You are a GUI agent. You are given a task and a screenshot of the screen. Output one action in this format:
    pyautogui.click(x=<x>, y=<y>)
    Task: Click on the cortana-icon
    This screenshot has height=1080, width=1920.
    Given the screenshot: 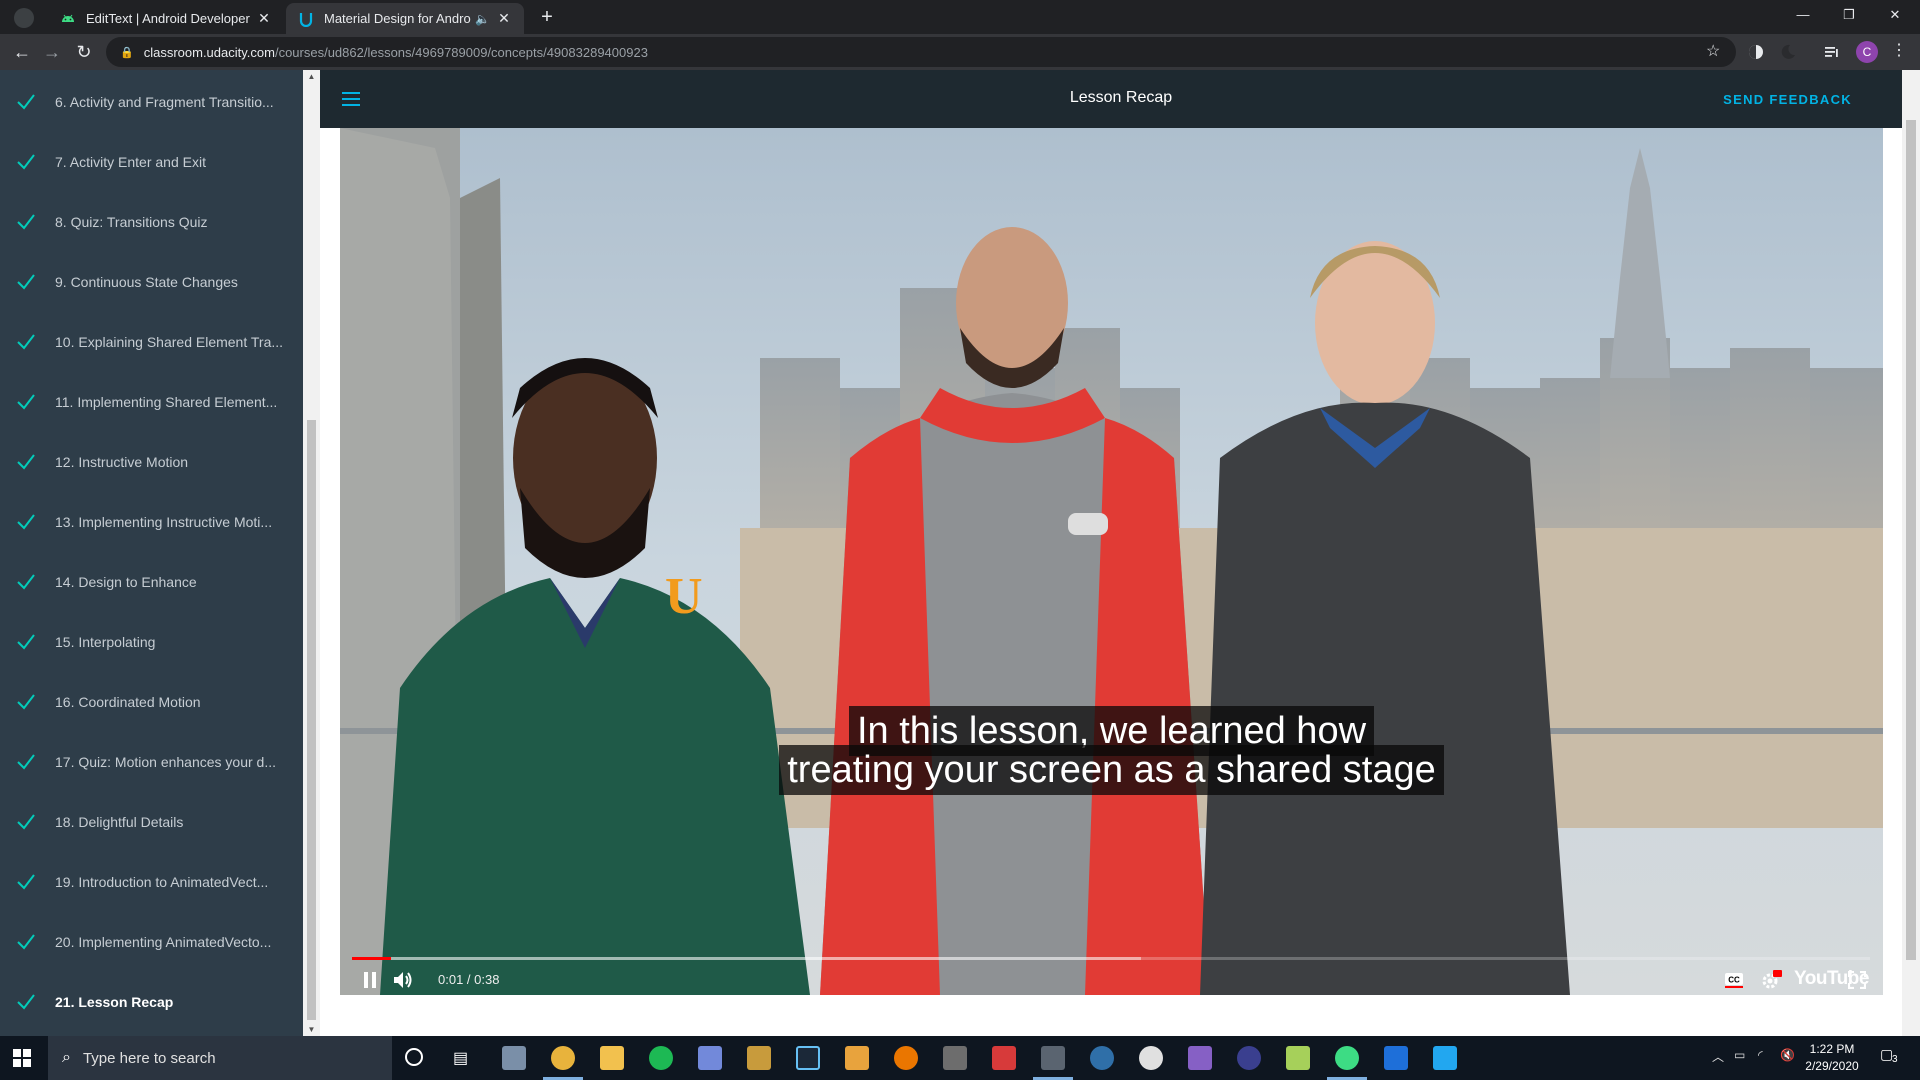 What is the action you would take?
    pyautogui.click(x=414, y=1057)
    